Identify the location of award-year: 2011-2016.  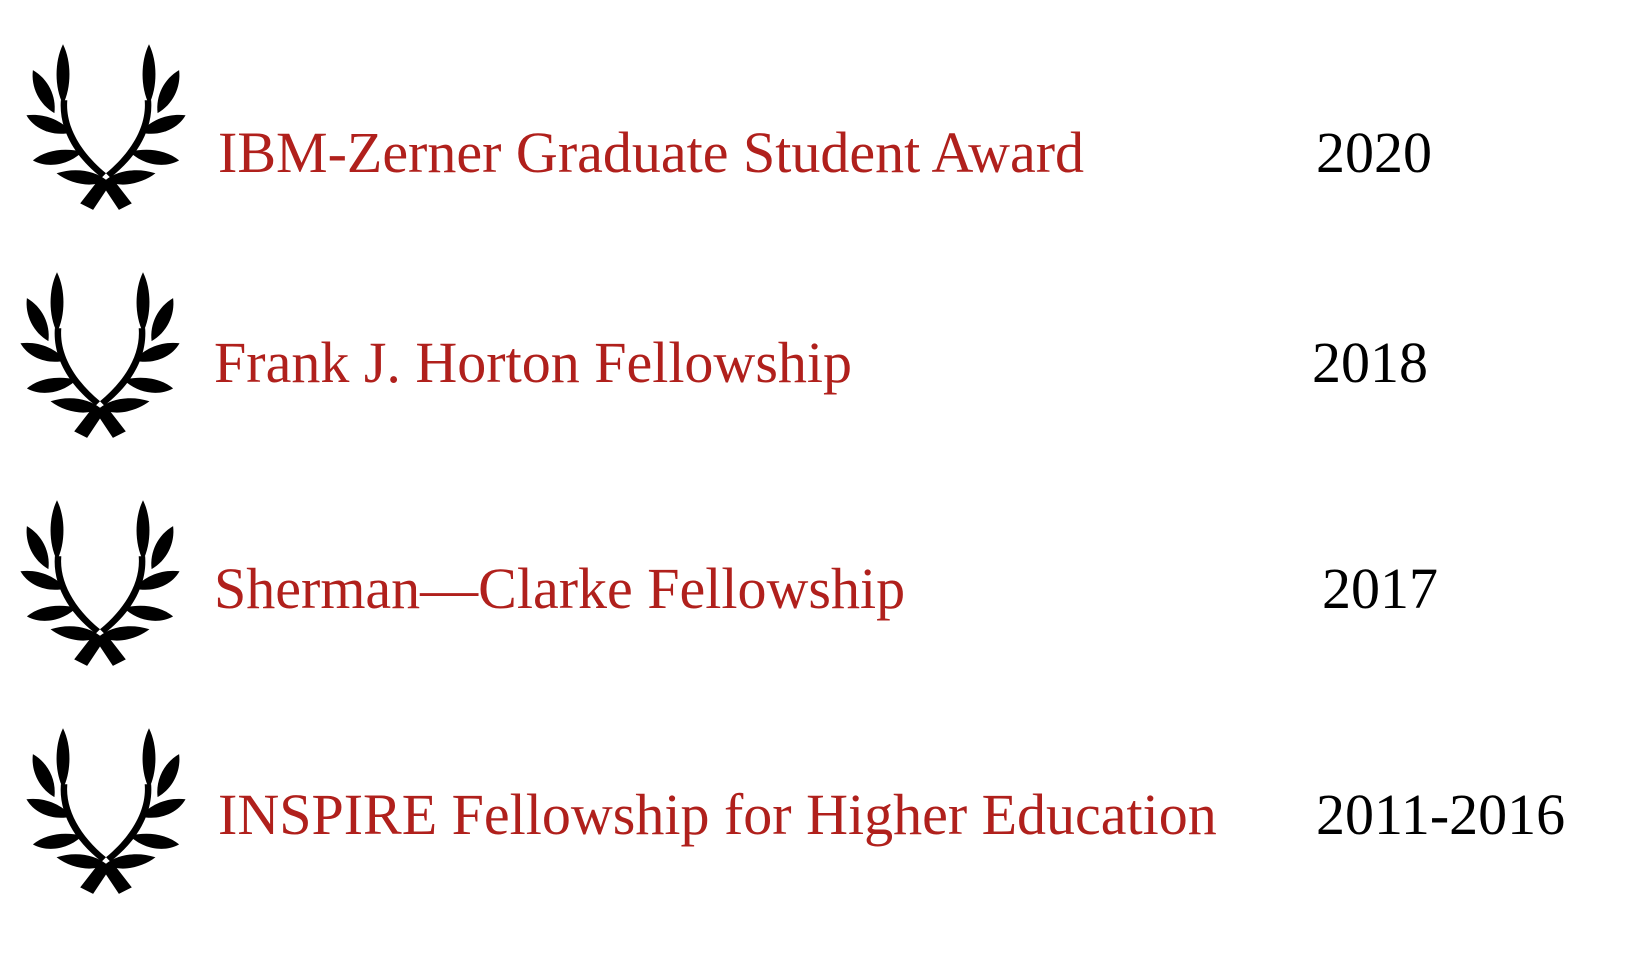
(1441, 814).